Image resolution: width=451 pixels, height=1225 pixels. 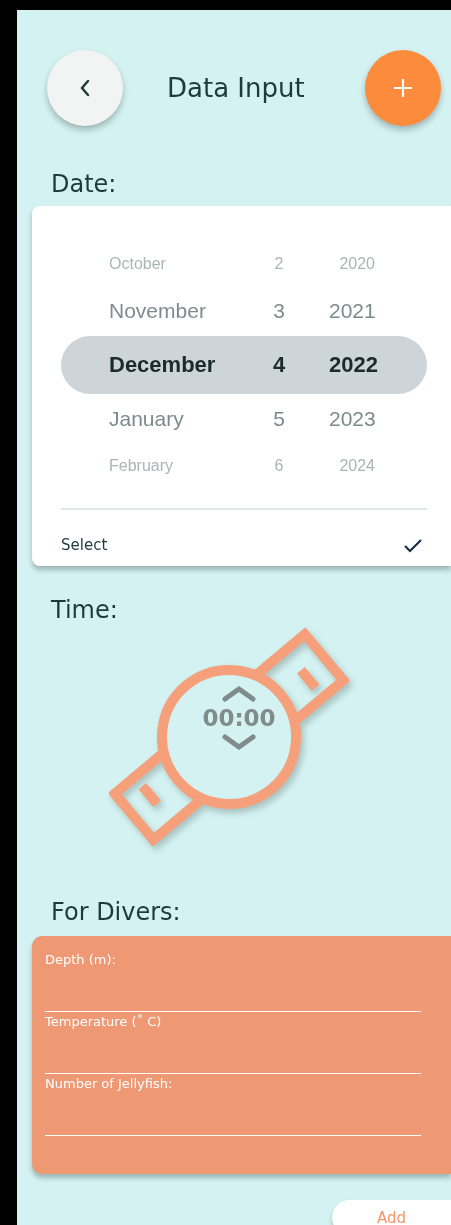 What do you see at coordinates (236, 88) in the screenshot?
I see `page-title: Data Input` at bounding box center [236, 88].